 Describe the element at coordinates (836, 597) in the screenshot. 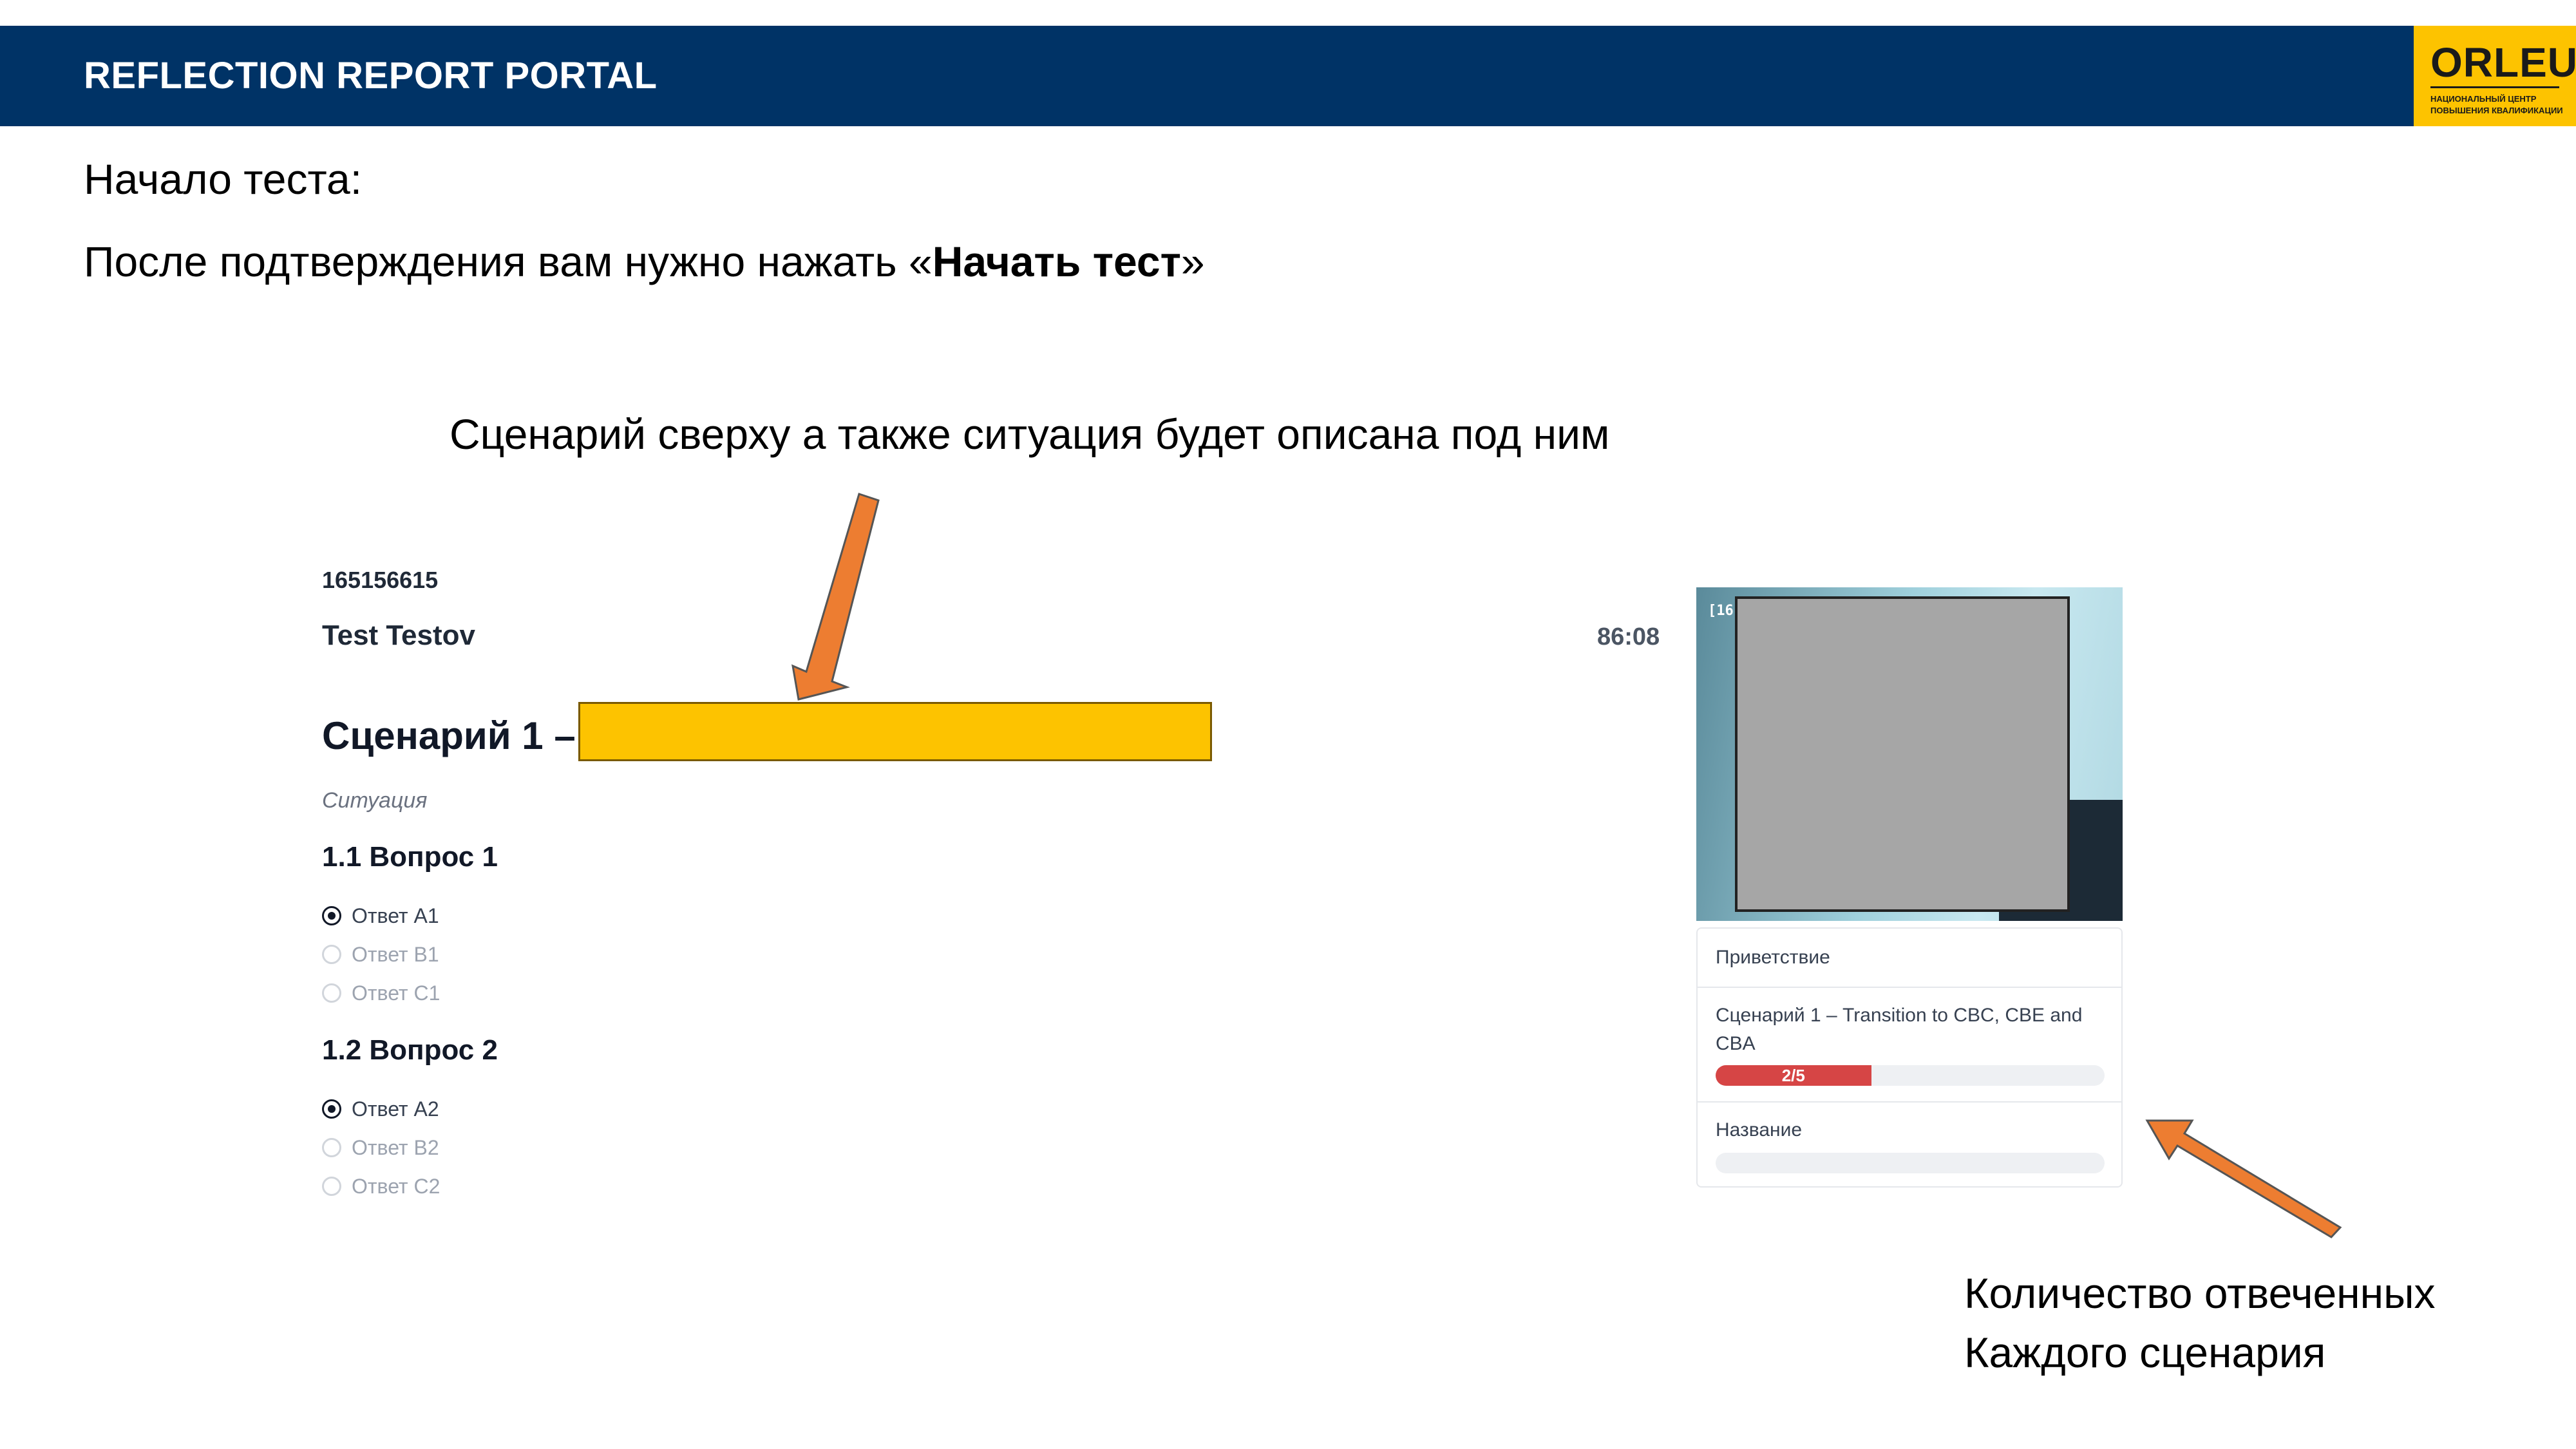

I see `arrow-to-scenario` at that location.